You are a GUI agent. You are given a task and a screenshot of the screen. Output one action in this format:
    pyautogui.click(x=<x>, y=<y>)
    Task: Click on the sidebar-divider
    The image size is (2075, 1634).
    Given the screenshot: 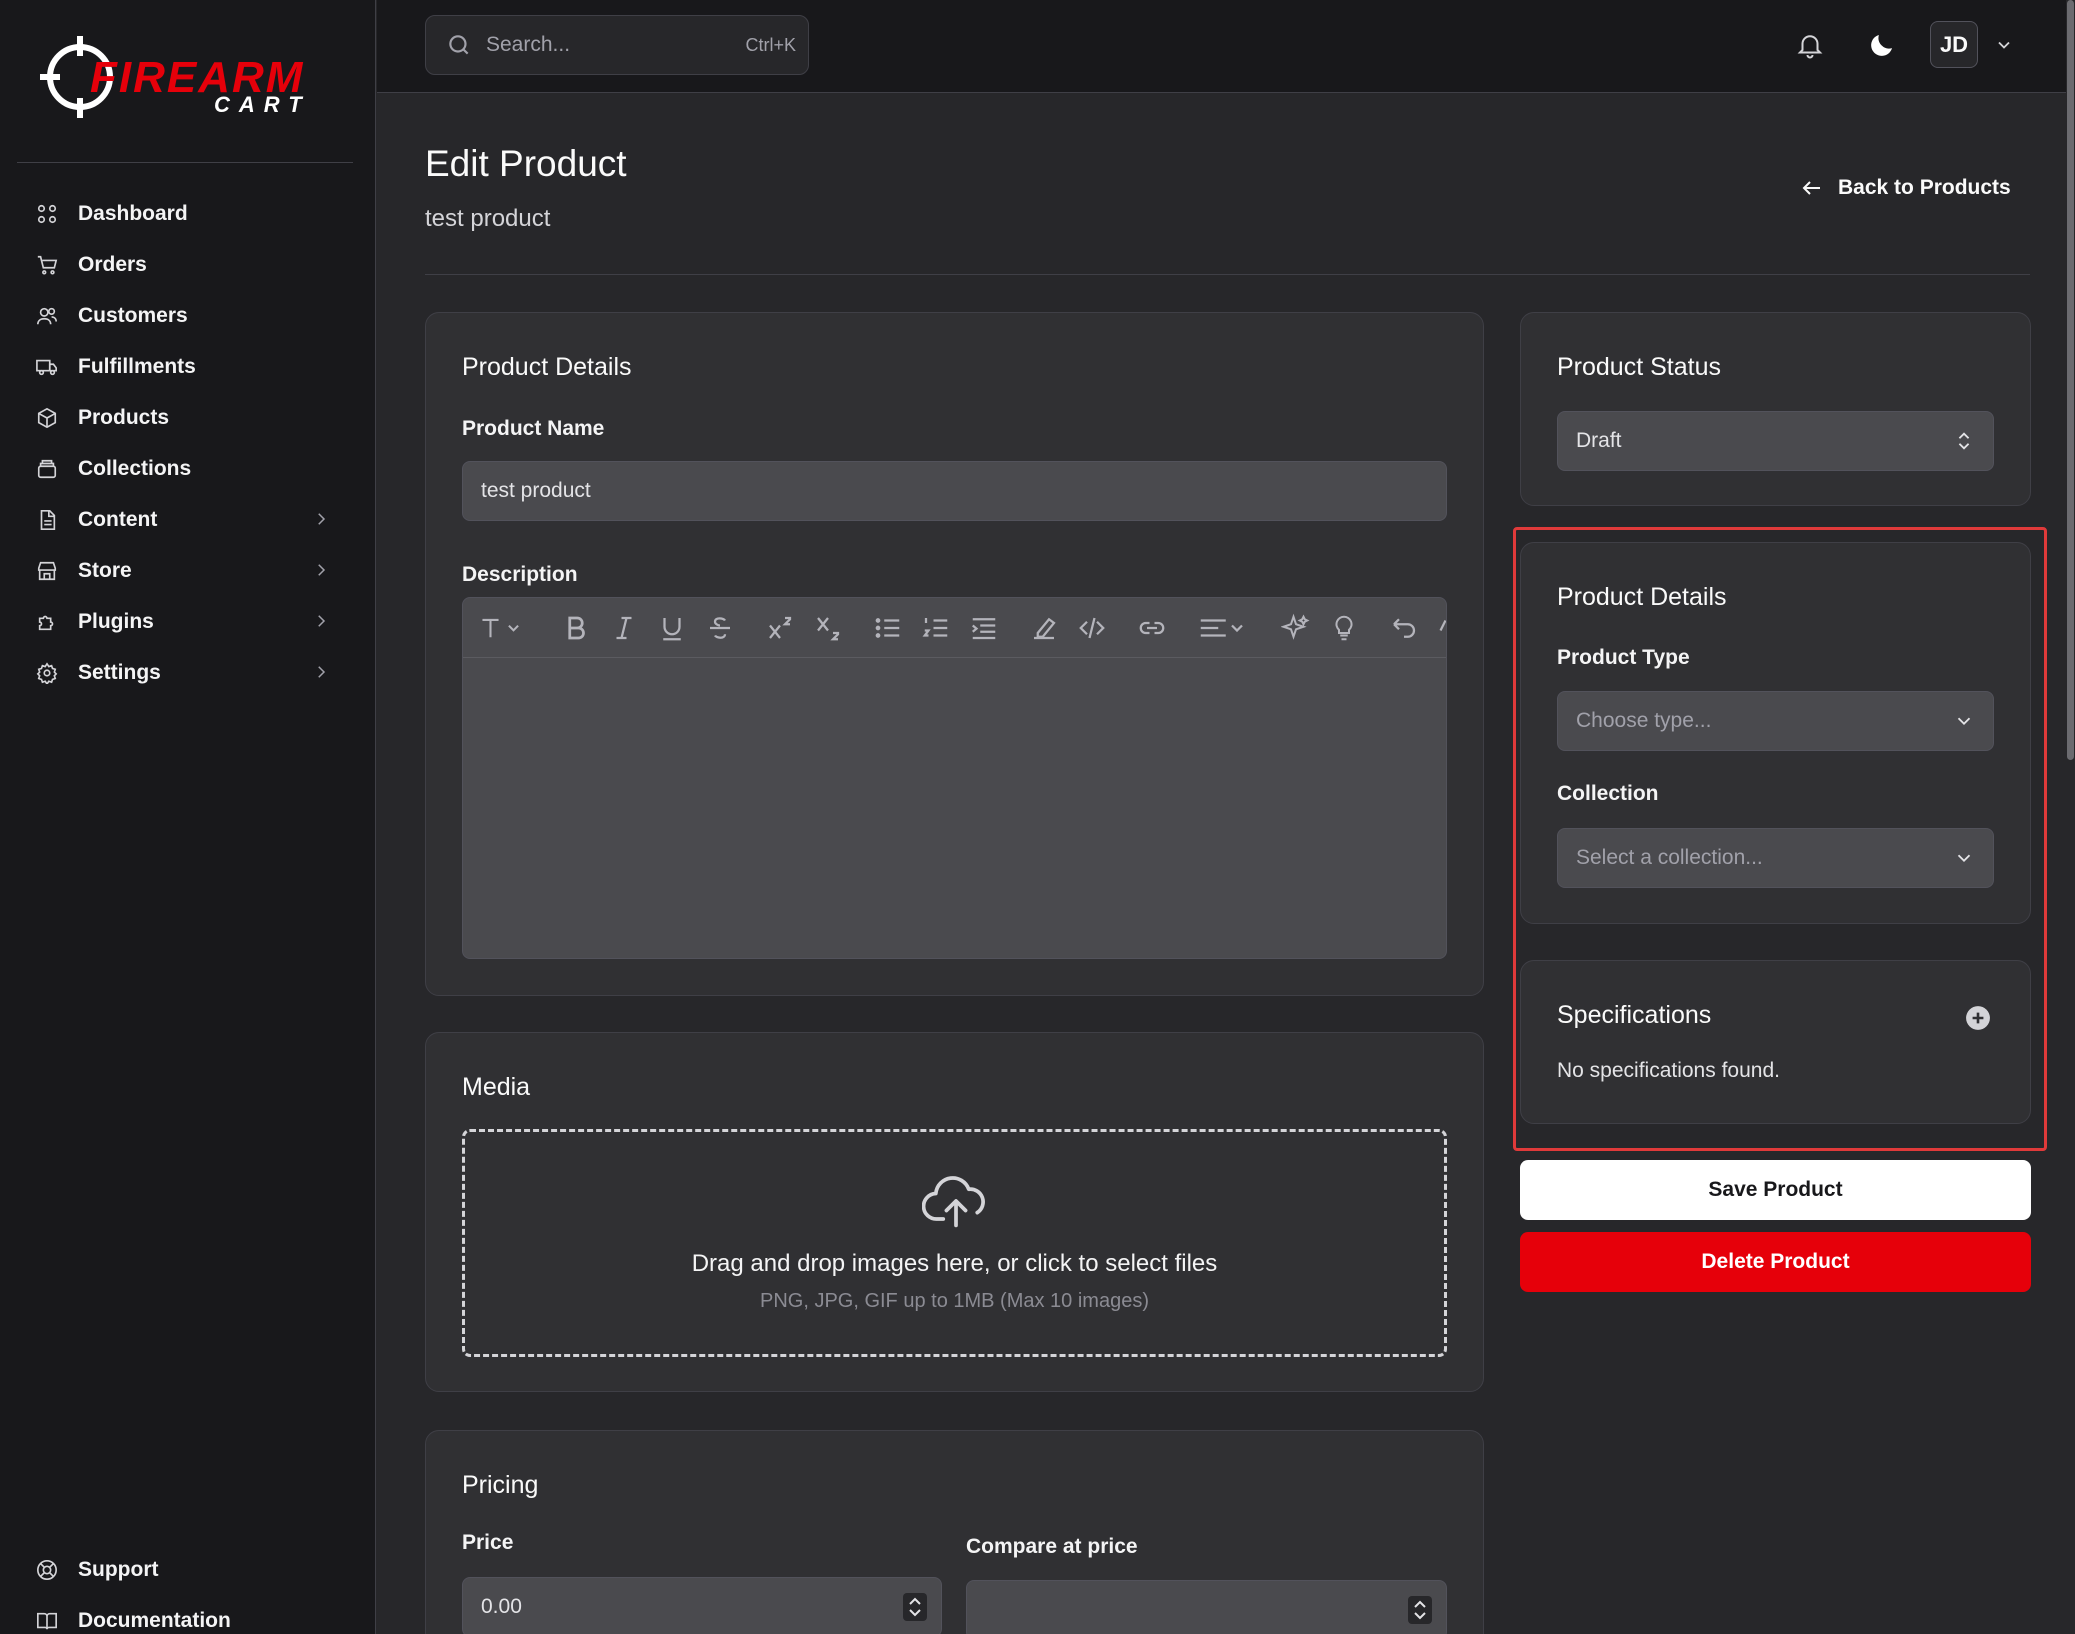 What is the action you would take?
    pyautogui.click(x=185, y=162)
    